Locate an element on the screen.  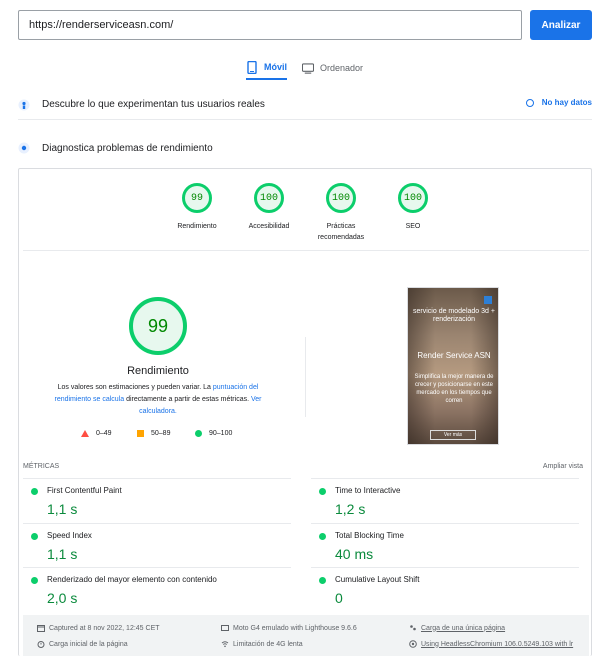
thumbnail-brand: Render Service ASN is located at coordinates (454, 355).